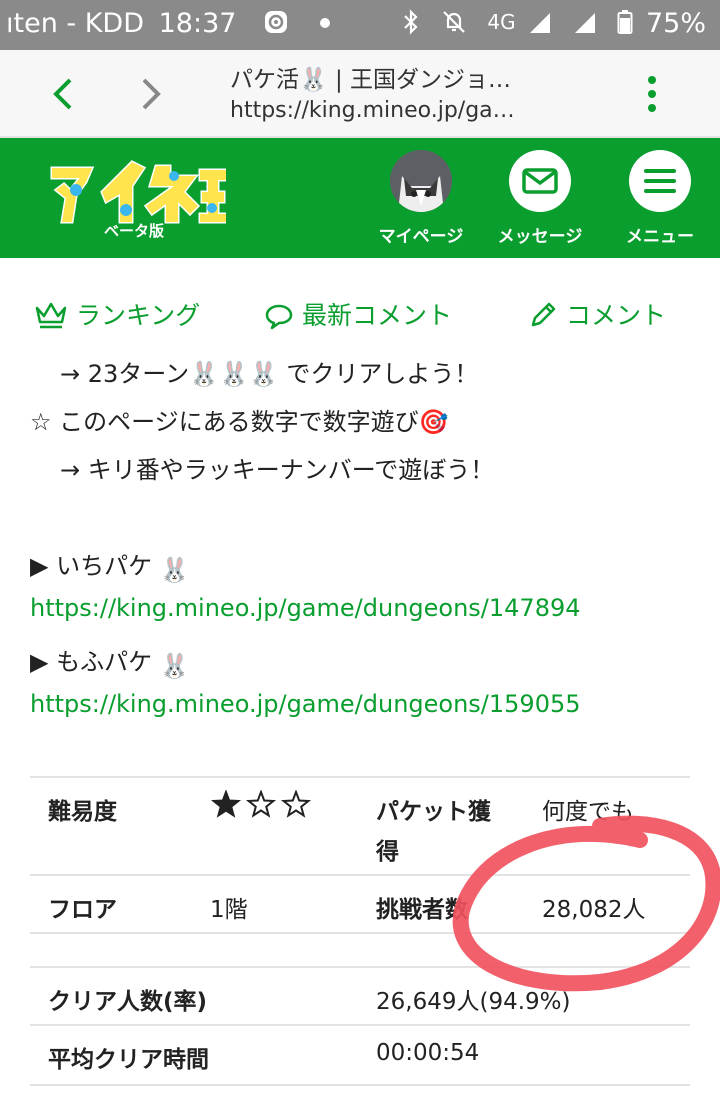 This screenshot has height=1106, width=720. What do you see at coordinates (377, 315) in the screenshot?
I see `latest-comment-label: 最新コメント` at bounding box center [377, 315].